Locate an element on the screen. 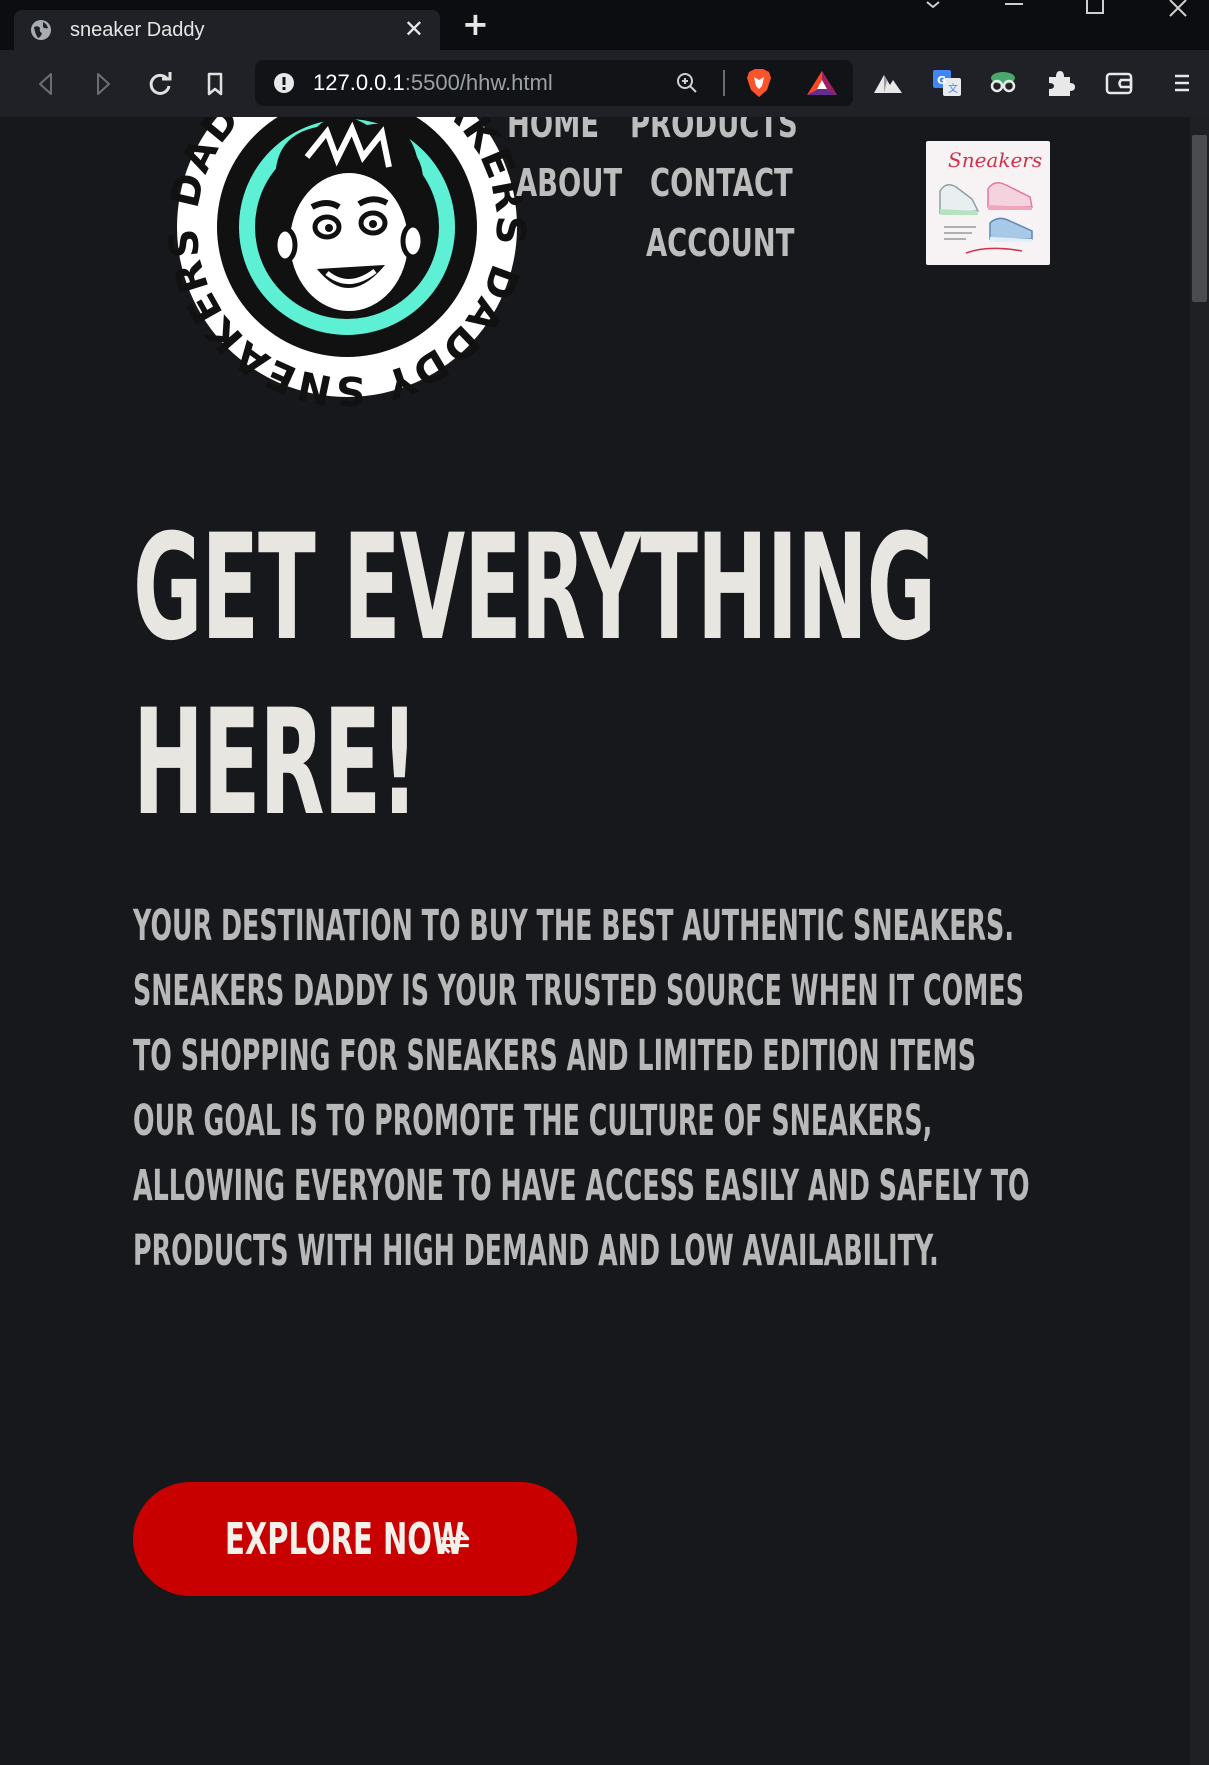  tab-title: sneaker Daddy is located at coordinates (137, 30).